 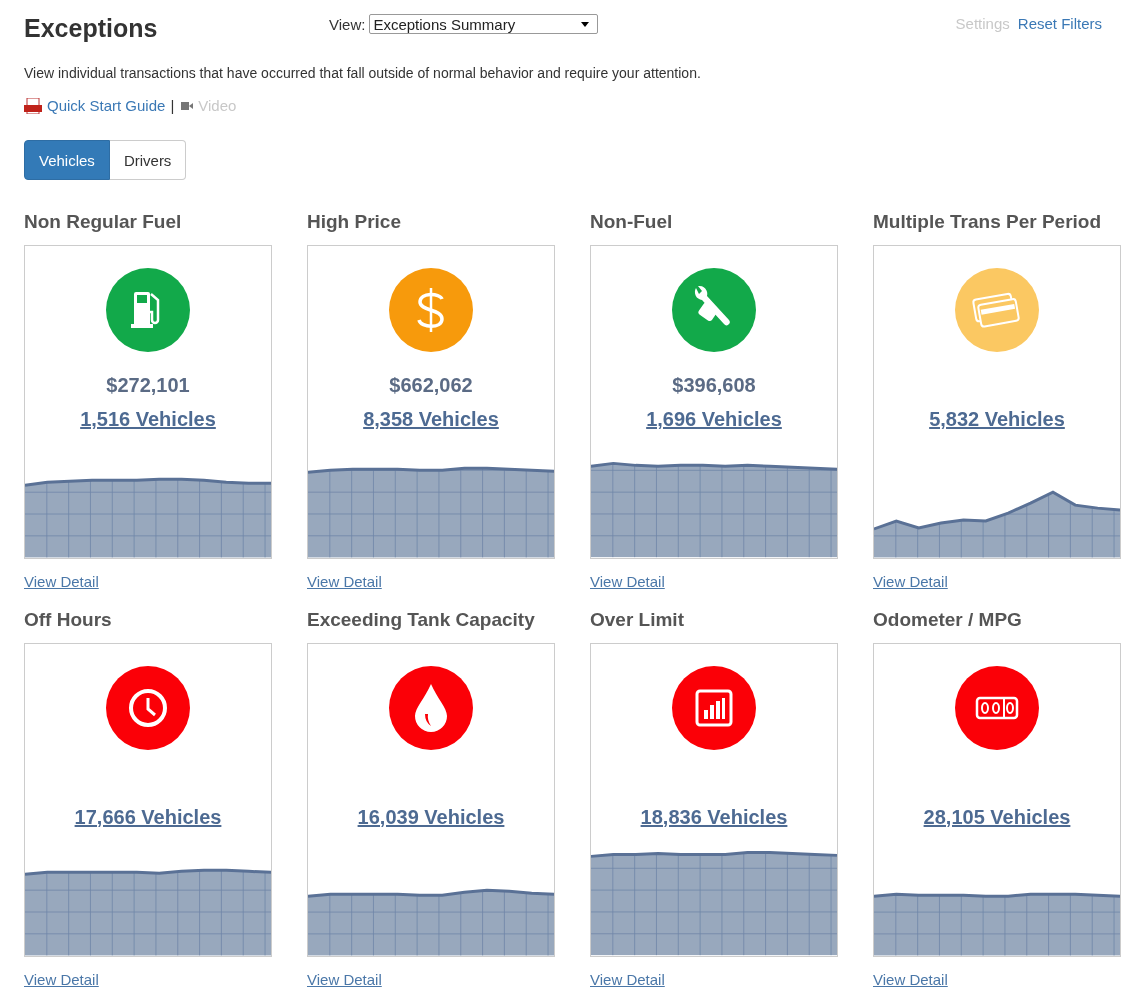 What do you see at coordinates (103, 222) in the screenshot?
I see `card-title: Non Regular Fuel` at bounding box center [103, 222].